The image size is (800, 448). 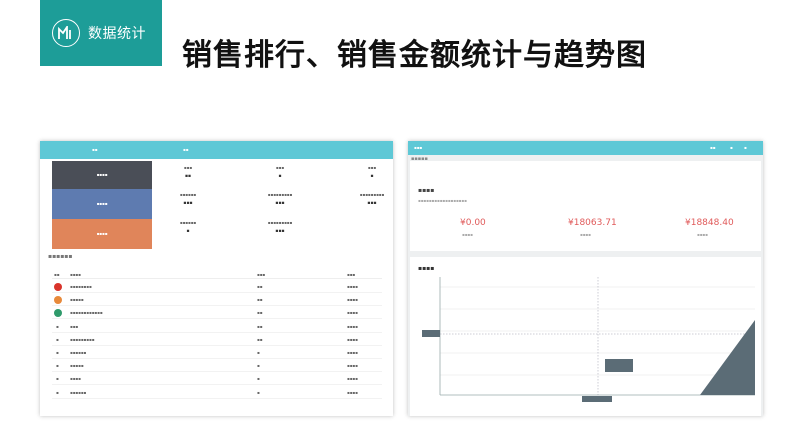 What do you see at coordinates (217, 288) in the screenshot?
I see `ranking-row: ▪▪▪▪▪▪▪▪ ▪▪ ▪▪▪▪` at bounding box center [217, 288].